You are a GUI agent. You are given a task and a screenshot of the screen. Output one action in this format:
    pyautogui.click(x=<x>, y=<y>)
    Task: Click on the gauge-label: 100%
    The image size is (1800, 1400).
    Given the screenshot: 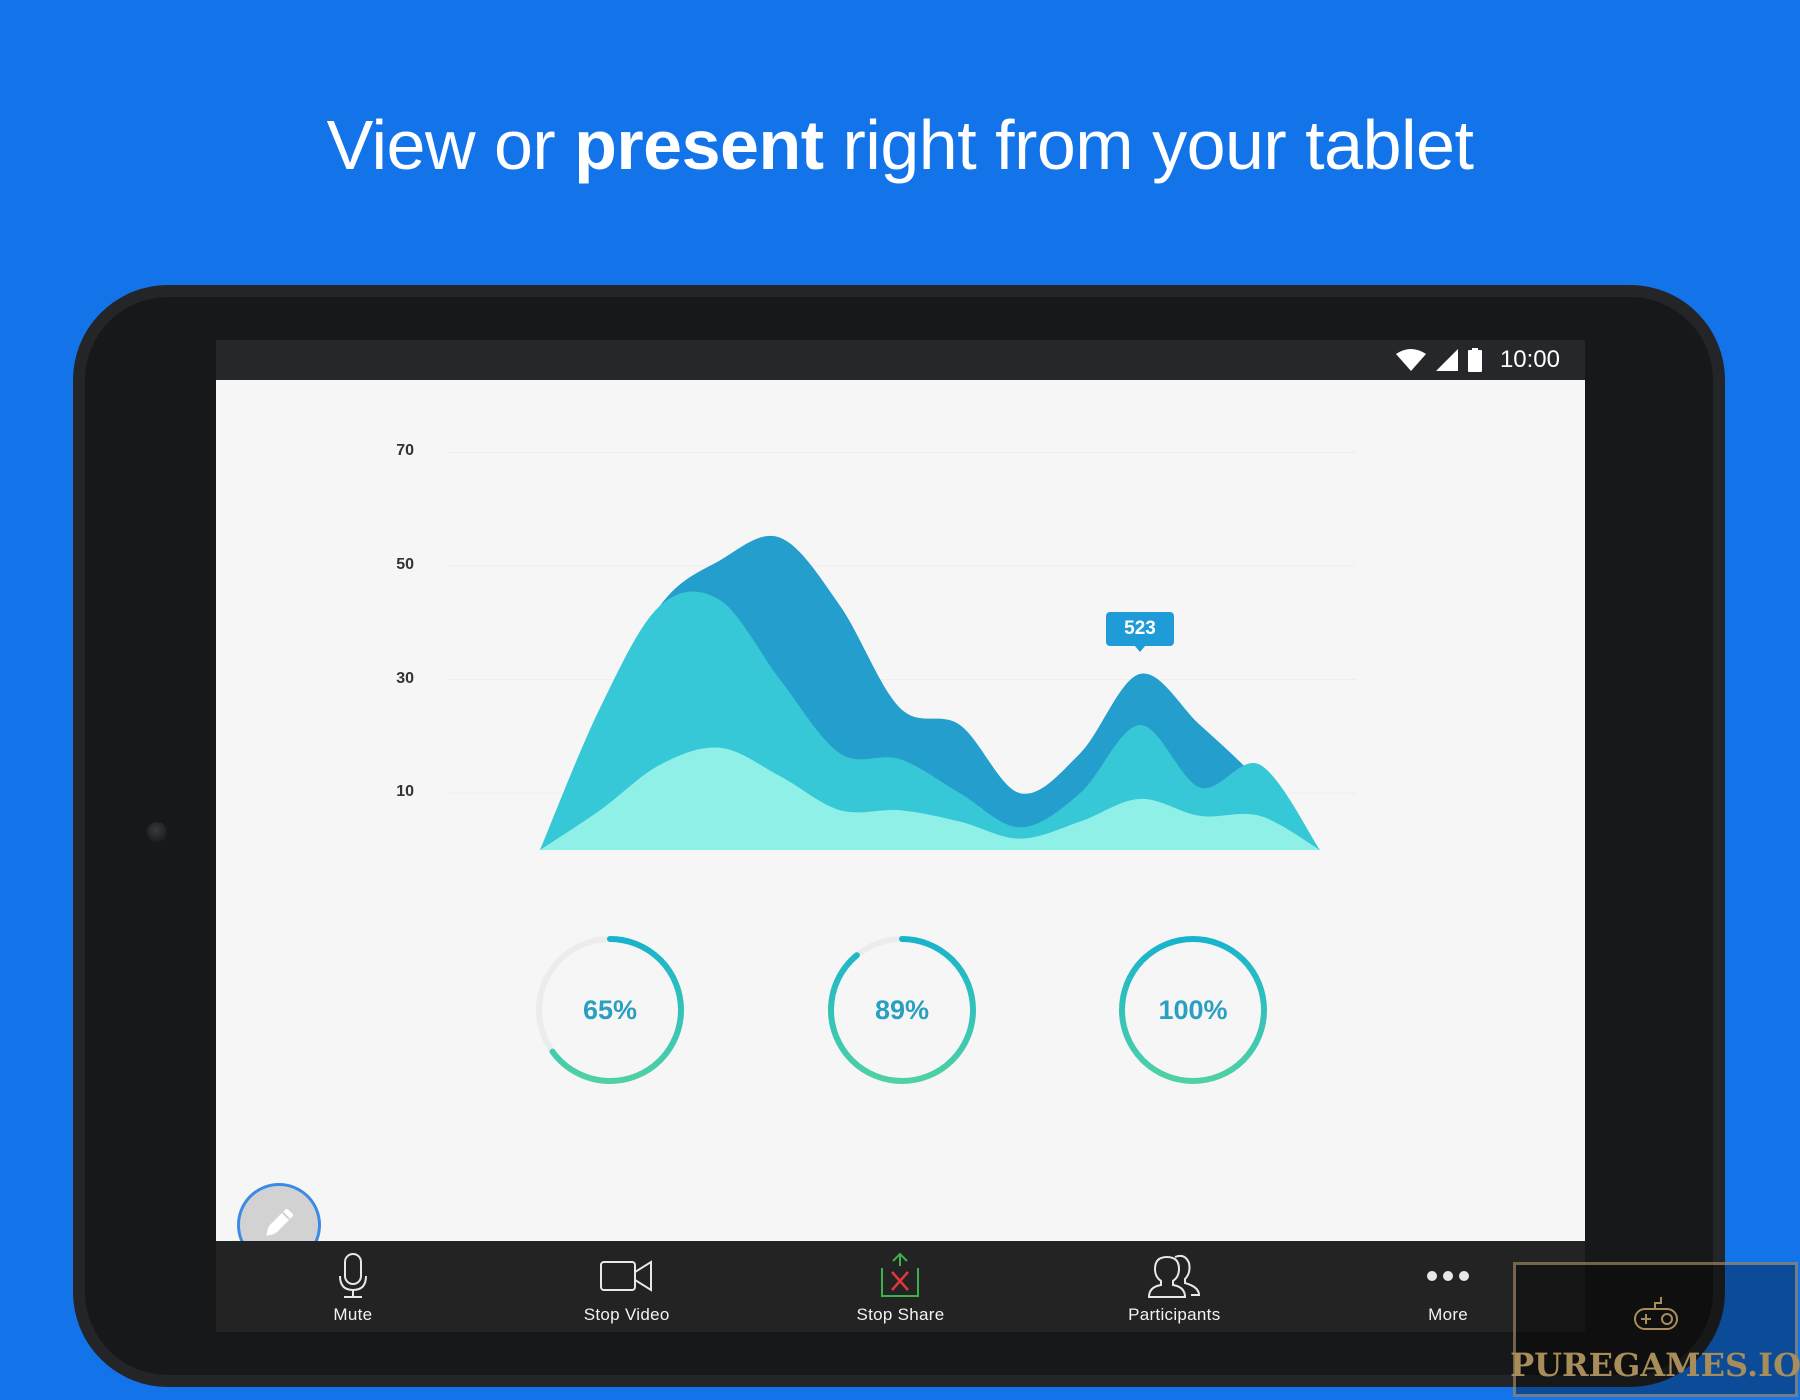 What is the action you would take?
    pyautogui.click(x=1193, y=1009)
    